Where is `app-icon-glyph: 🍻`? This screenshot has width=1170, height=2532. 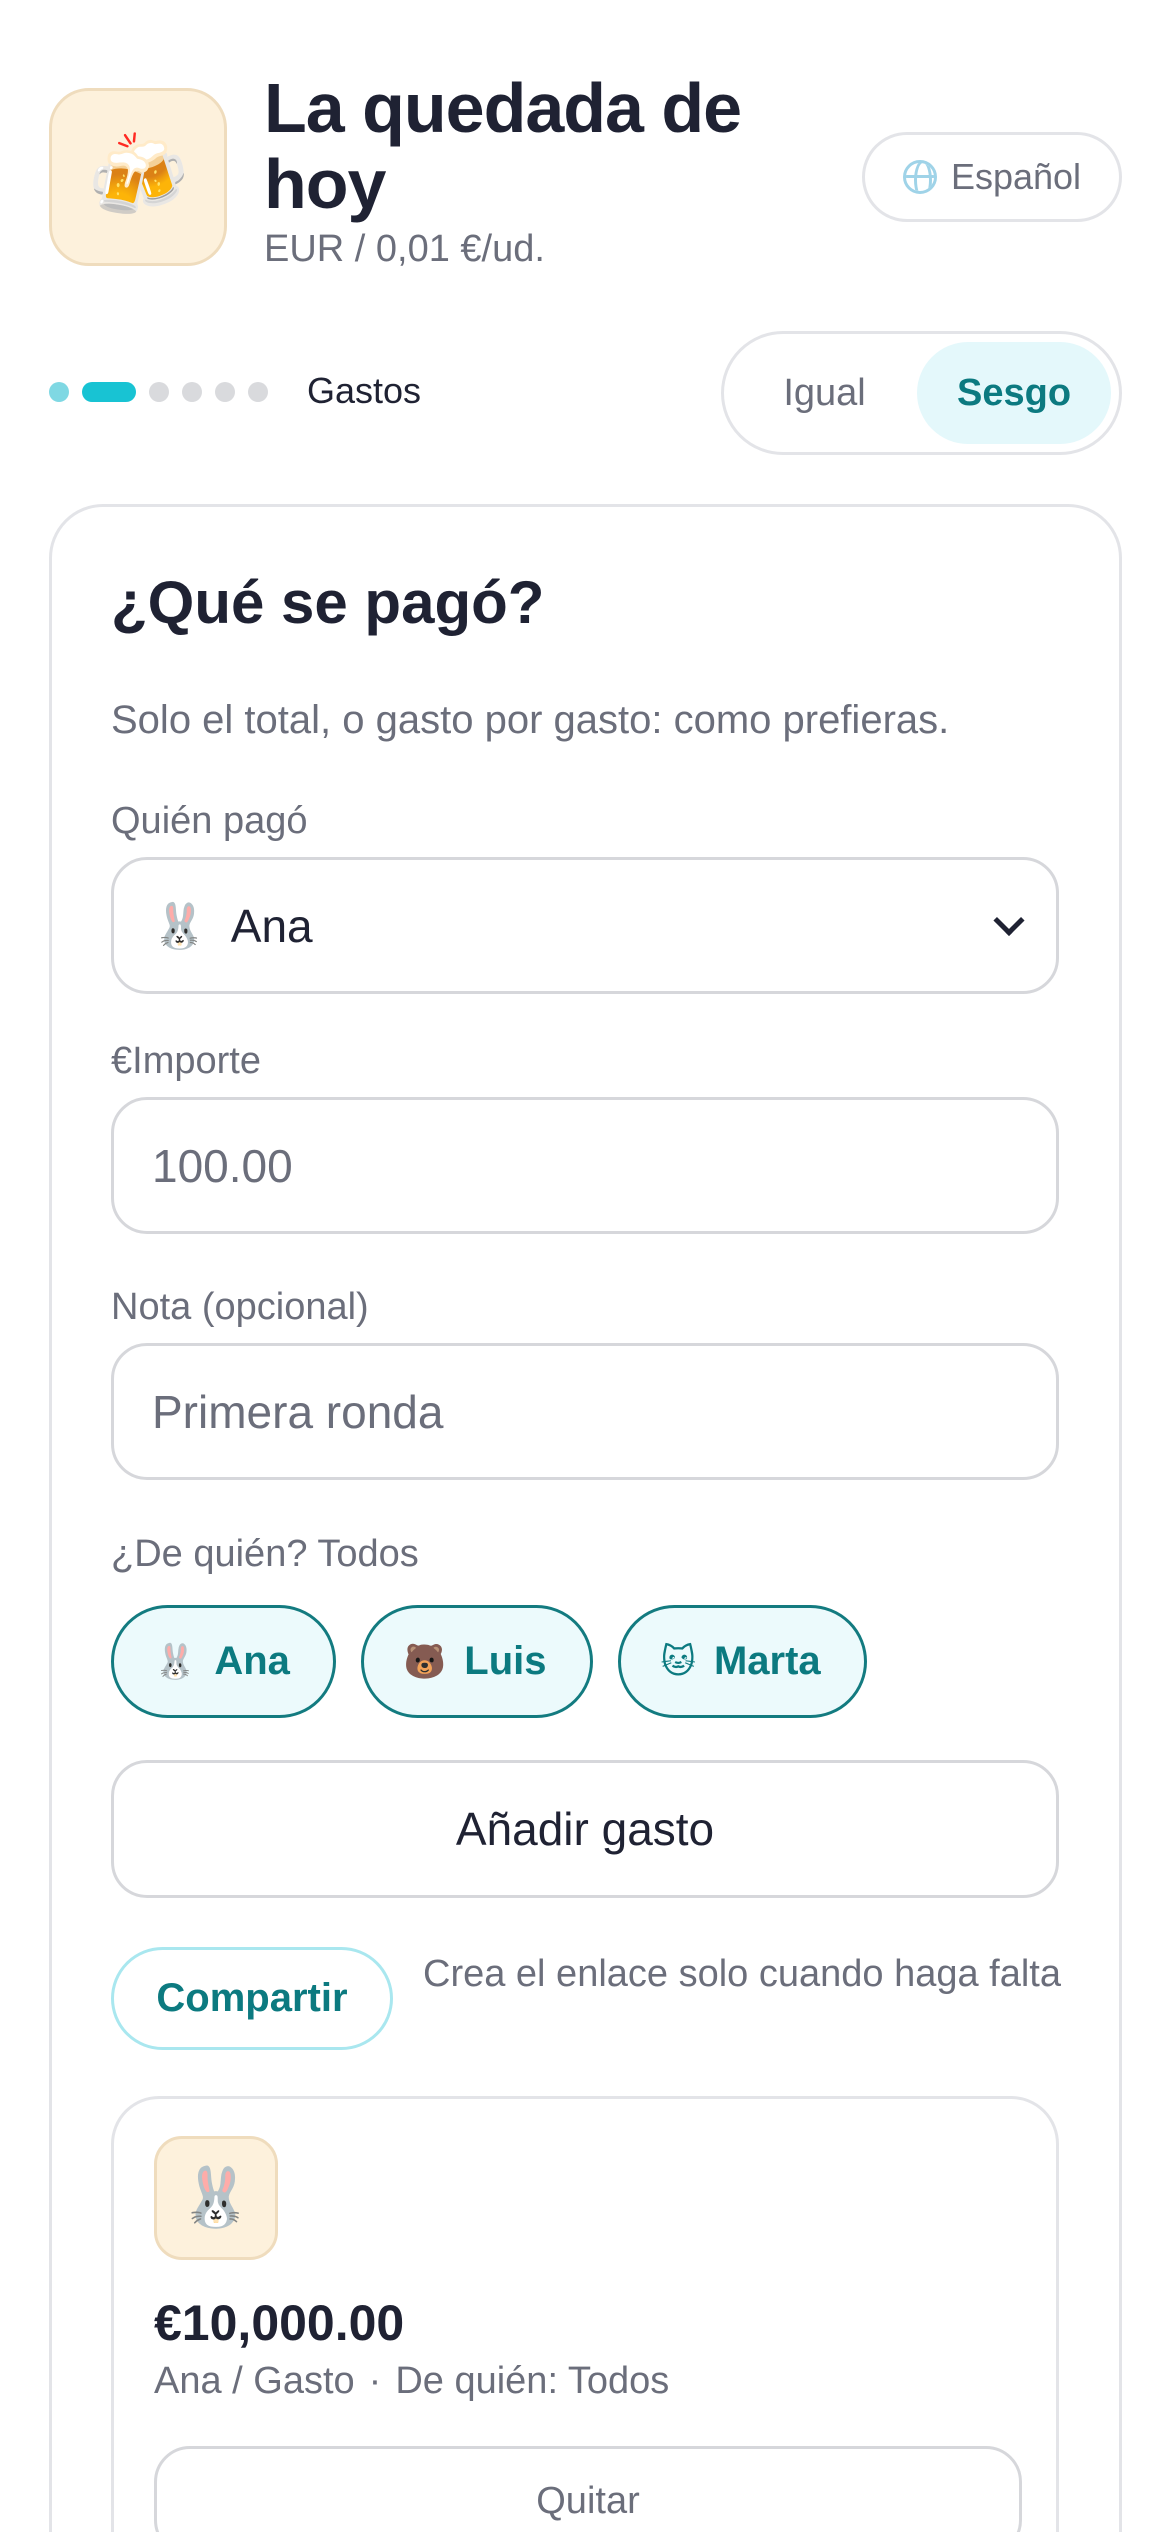
app-icon-glyph: 🍻 is located at coordinates (138, 176).